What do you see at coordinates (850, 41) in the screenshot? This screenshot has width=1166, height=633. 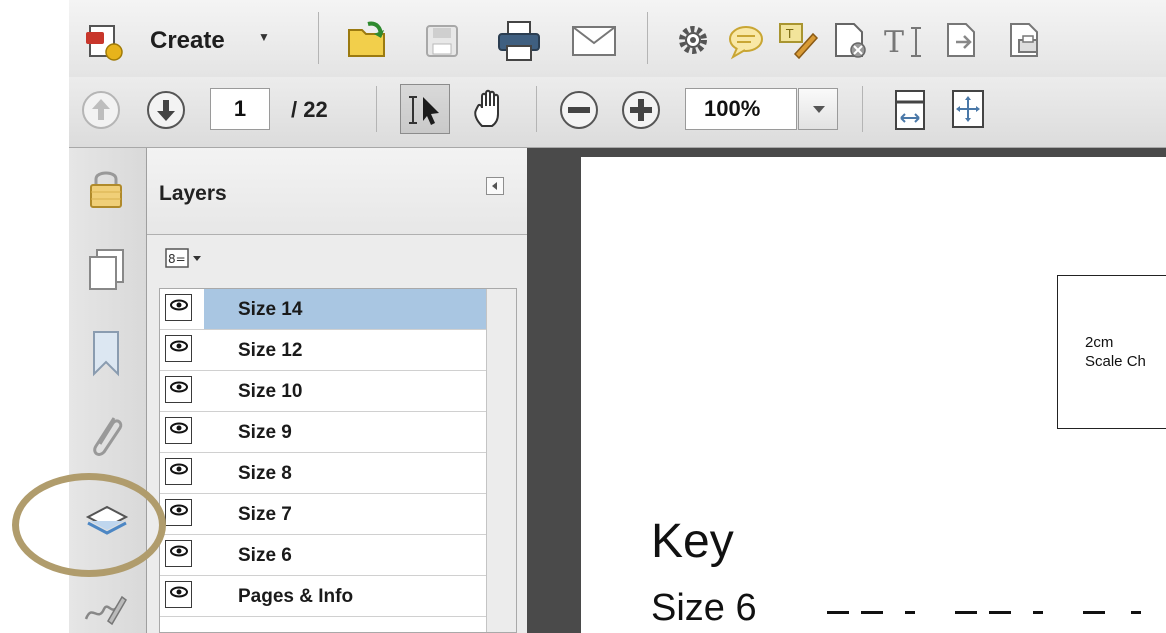 I see `document-tool-icon` at bounding box center [850, 41].